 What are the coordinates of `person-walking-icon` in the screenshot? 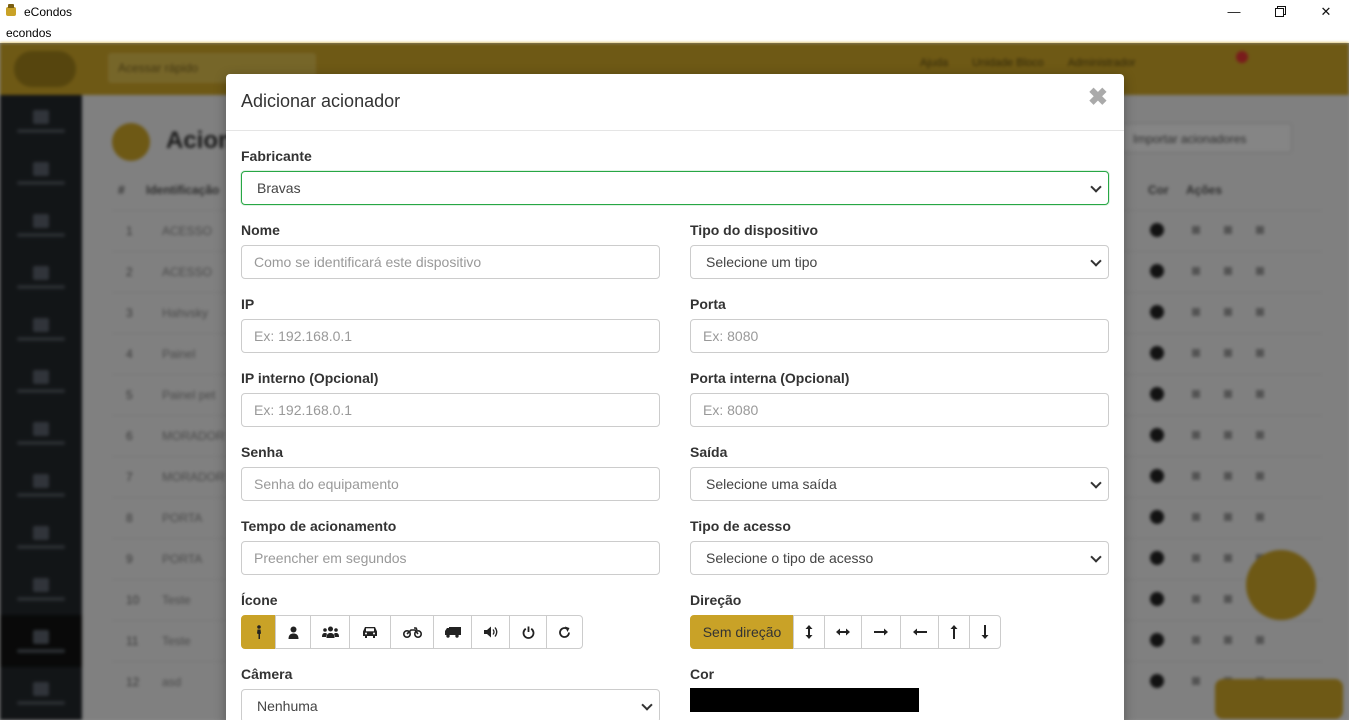 It's located at (258, 632).